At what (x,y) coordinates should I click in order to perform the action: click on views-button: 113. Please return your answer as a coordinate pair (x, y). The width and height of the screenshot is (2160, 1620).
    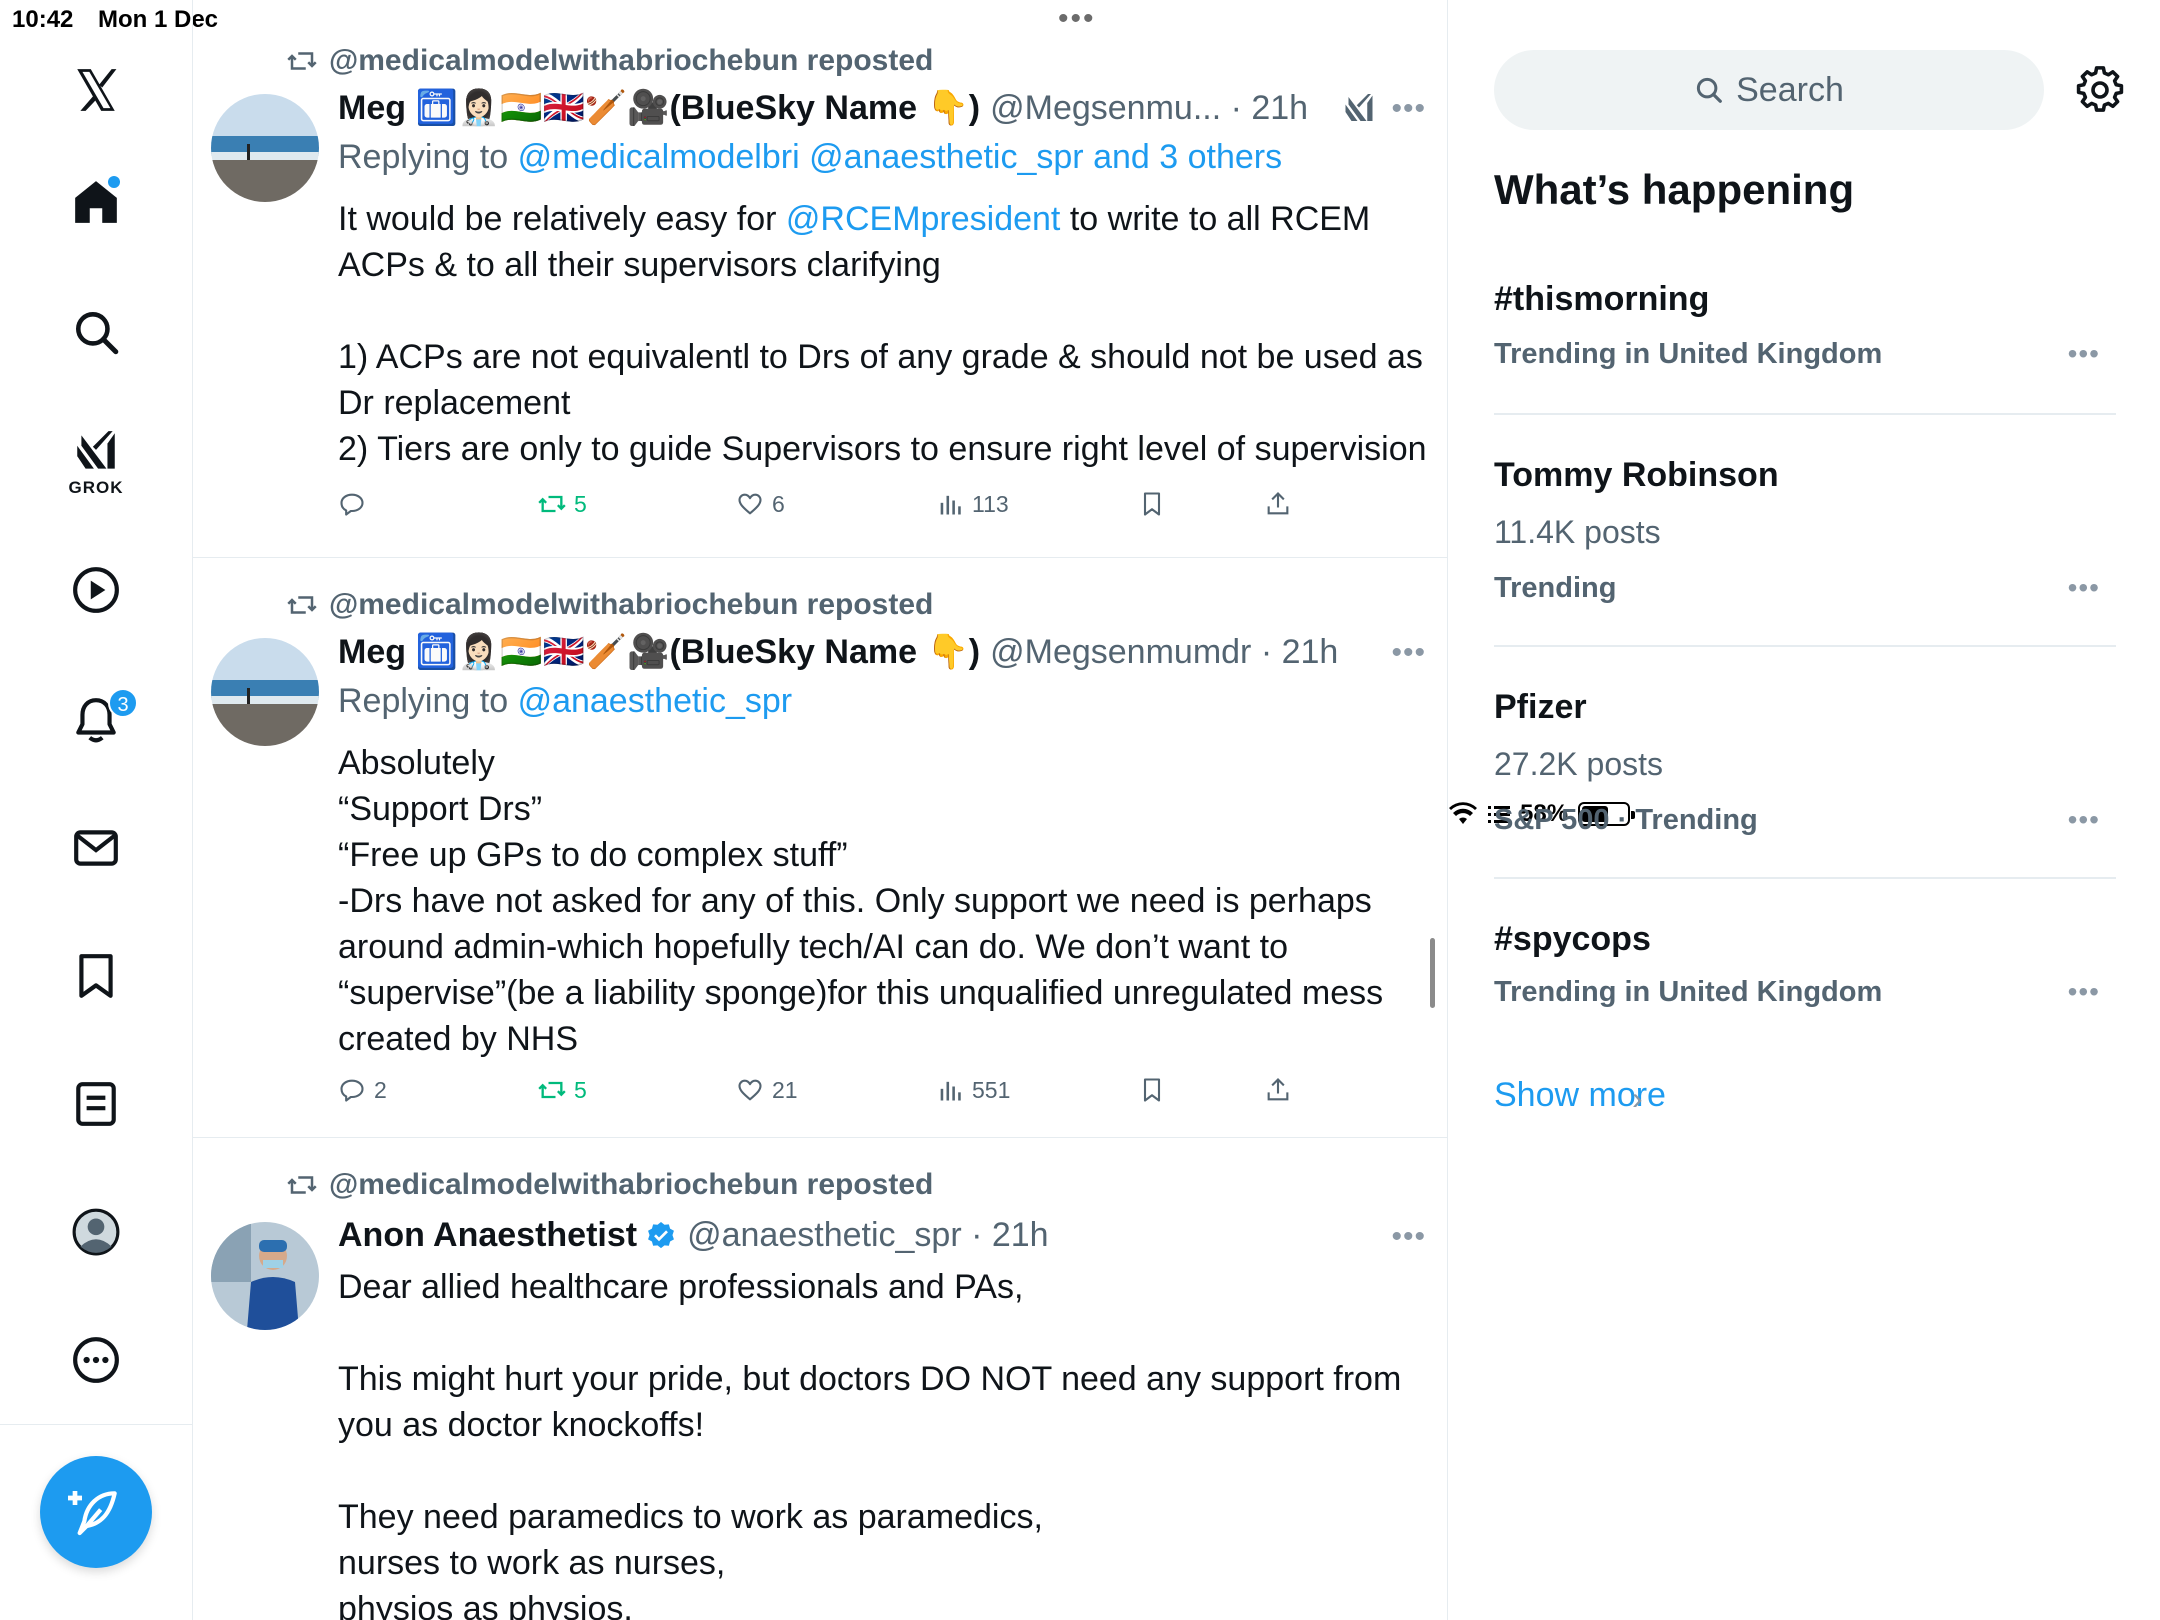
    Looking at the image, I should click on (972, 504).